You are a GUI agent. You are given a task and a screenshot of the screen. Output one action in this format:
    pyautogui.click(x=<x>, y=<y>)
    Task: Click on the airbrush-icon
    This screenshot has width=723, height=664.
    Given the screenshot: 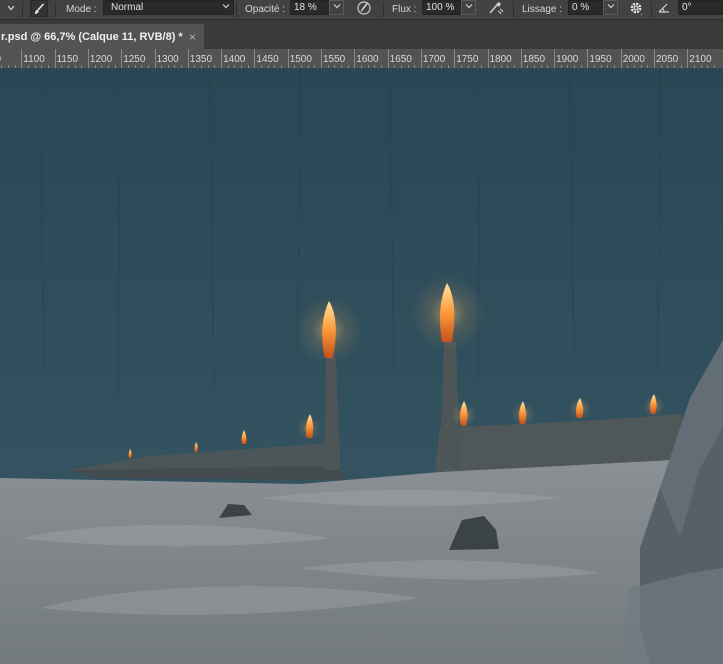 What is the action you would take?
    pyautogui.click(x=496, y=8)
    